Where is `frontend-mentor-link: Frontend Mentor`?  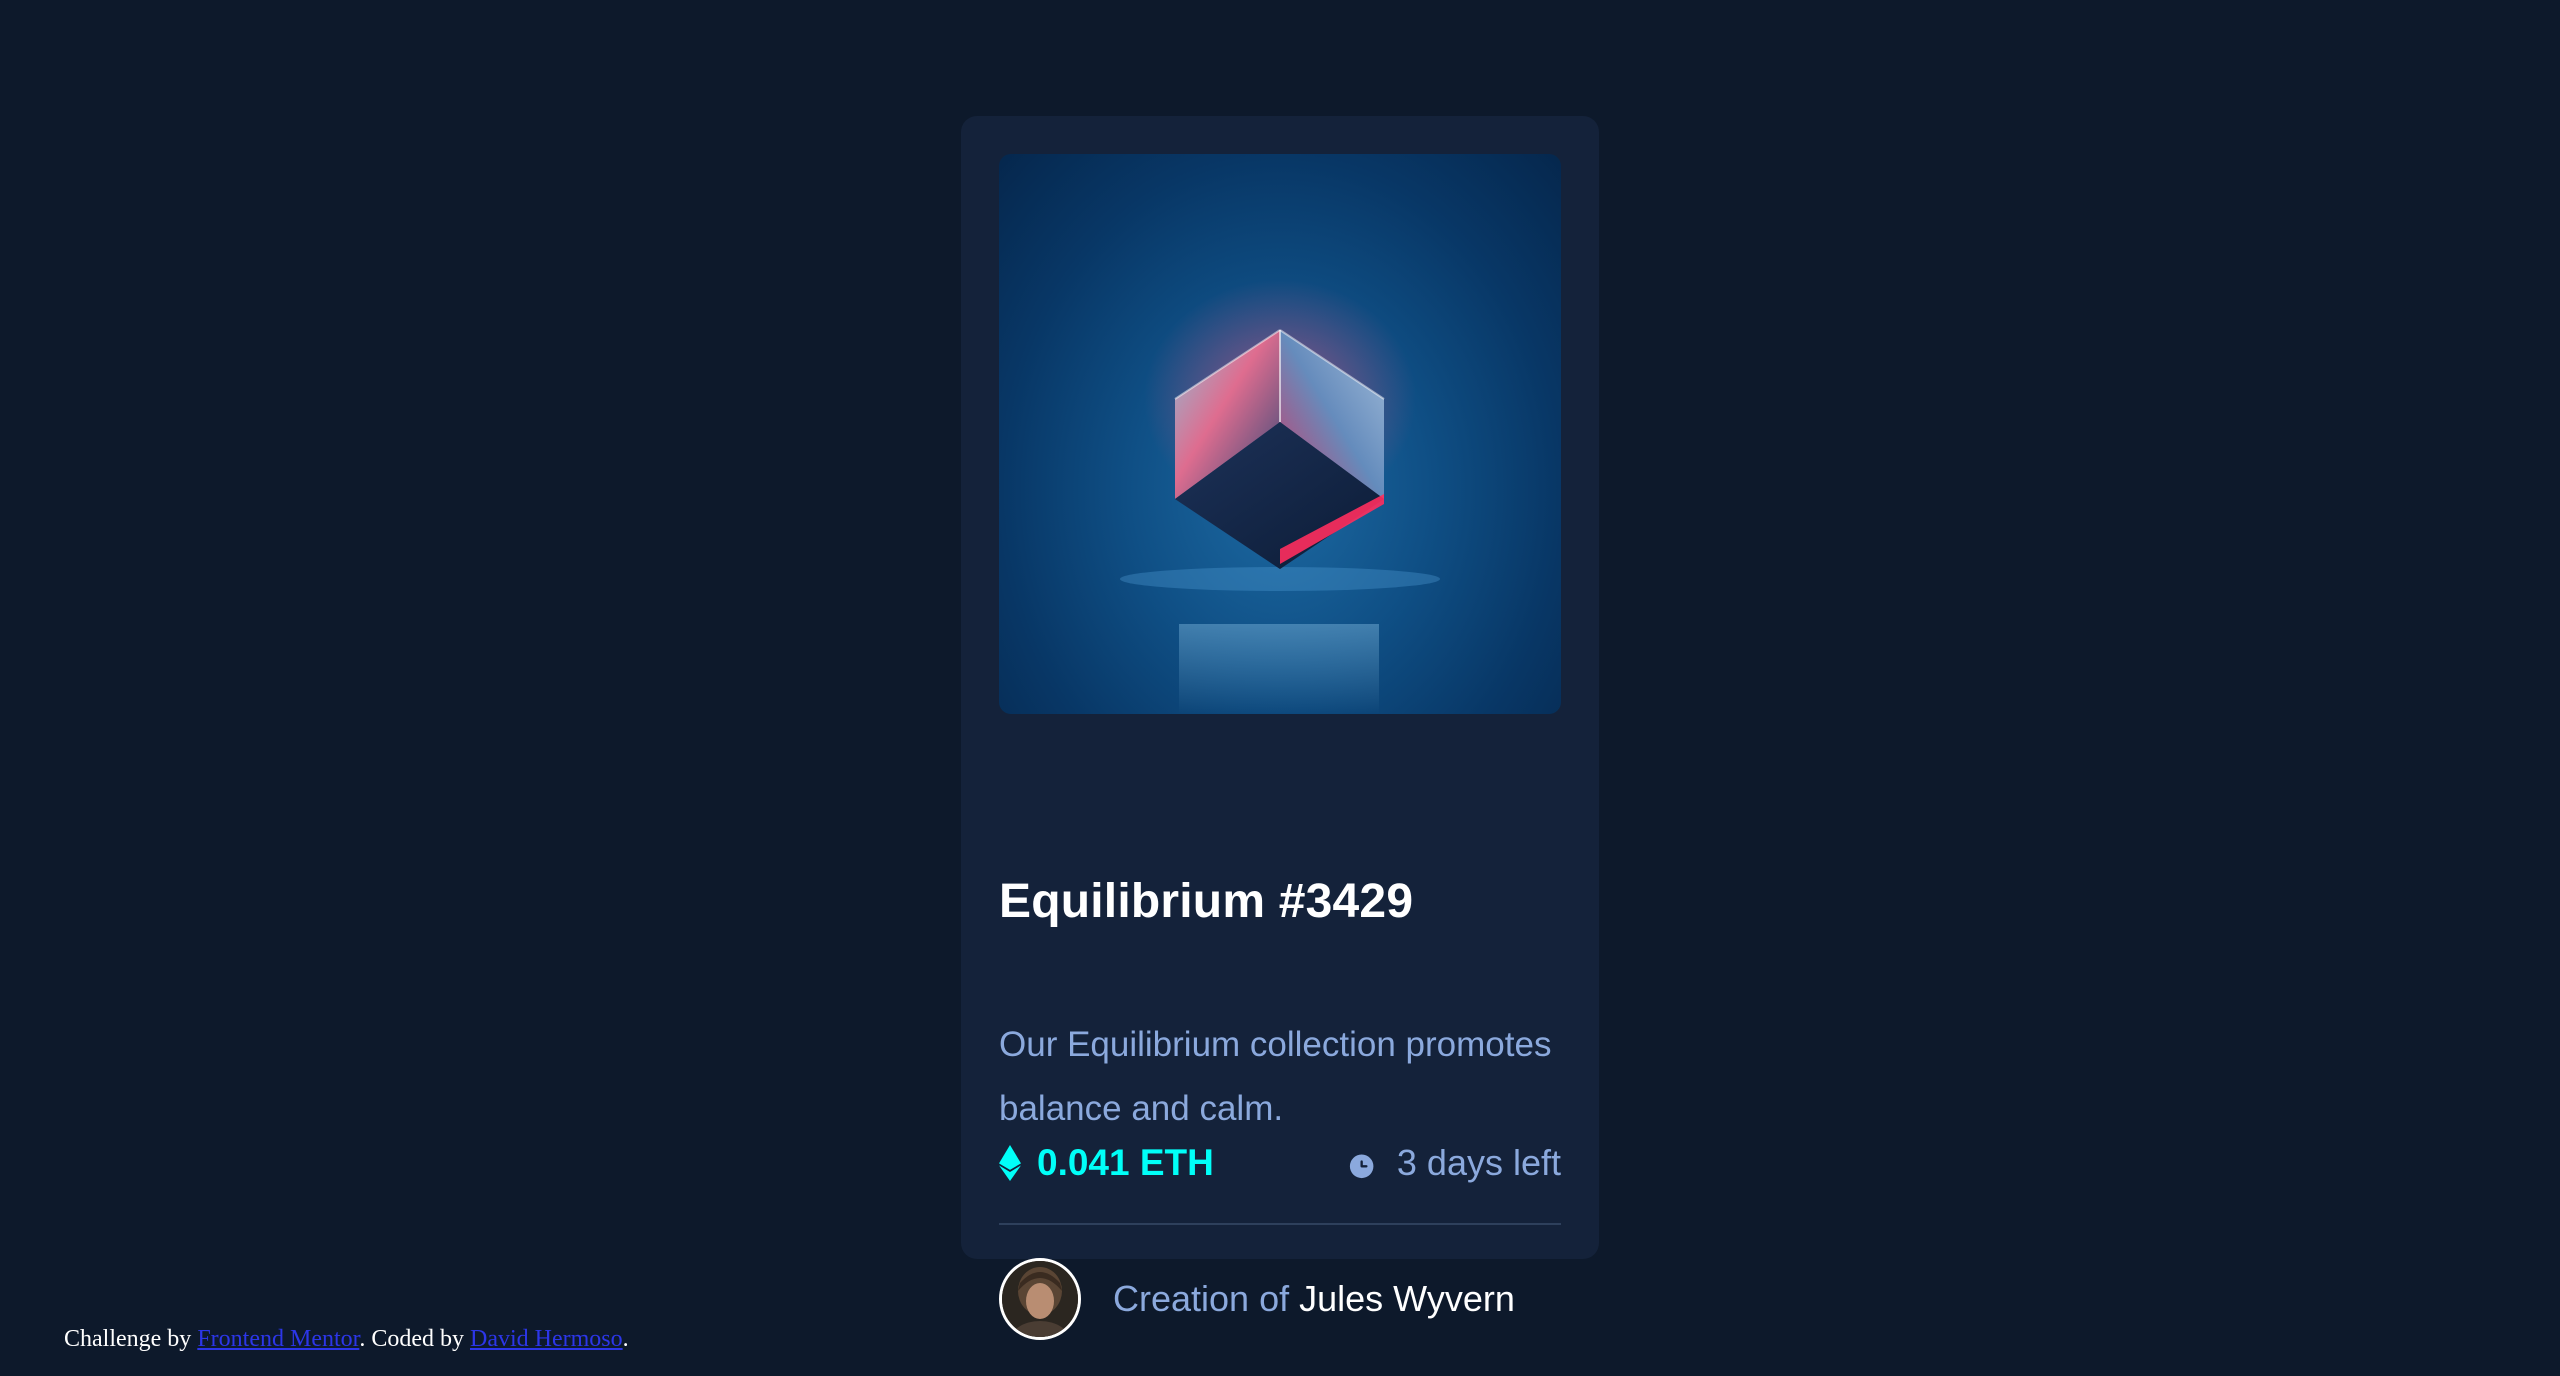 frontend-mentor-link: Frontend Mentor is located at coordinates (278, 1339).